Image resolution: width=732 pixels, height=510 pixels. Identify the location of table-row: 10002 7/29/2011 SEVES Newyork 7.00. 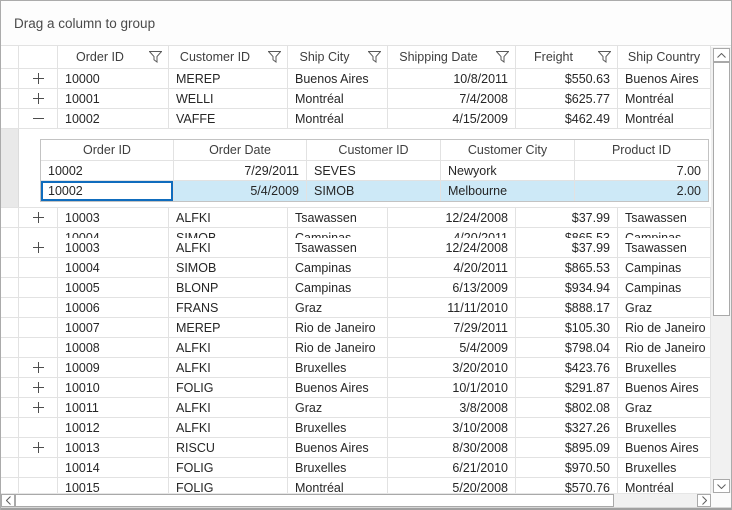
(374, 171).